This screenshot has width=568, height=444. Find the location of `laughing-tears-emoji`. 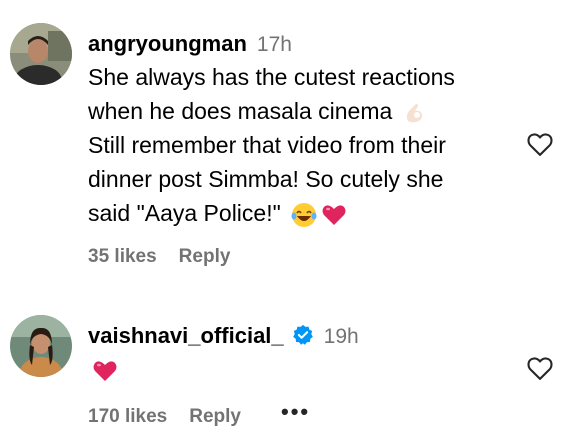

laughing-tears-emoji is located at coordinates (304, 215).